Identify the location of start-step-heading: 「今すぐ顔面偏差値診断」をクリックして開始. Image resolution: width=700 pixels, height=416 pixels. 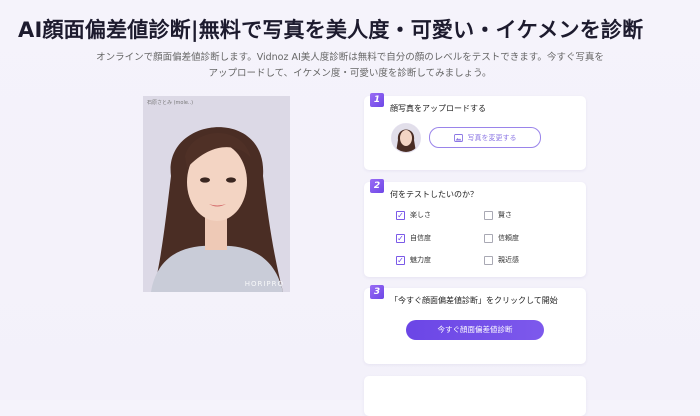
(474, 300).